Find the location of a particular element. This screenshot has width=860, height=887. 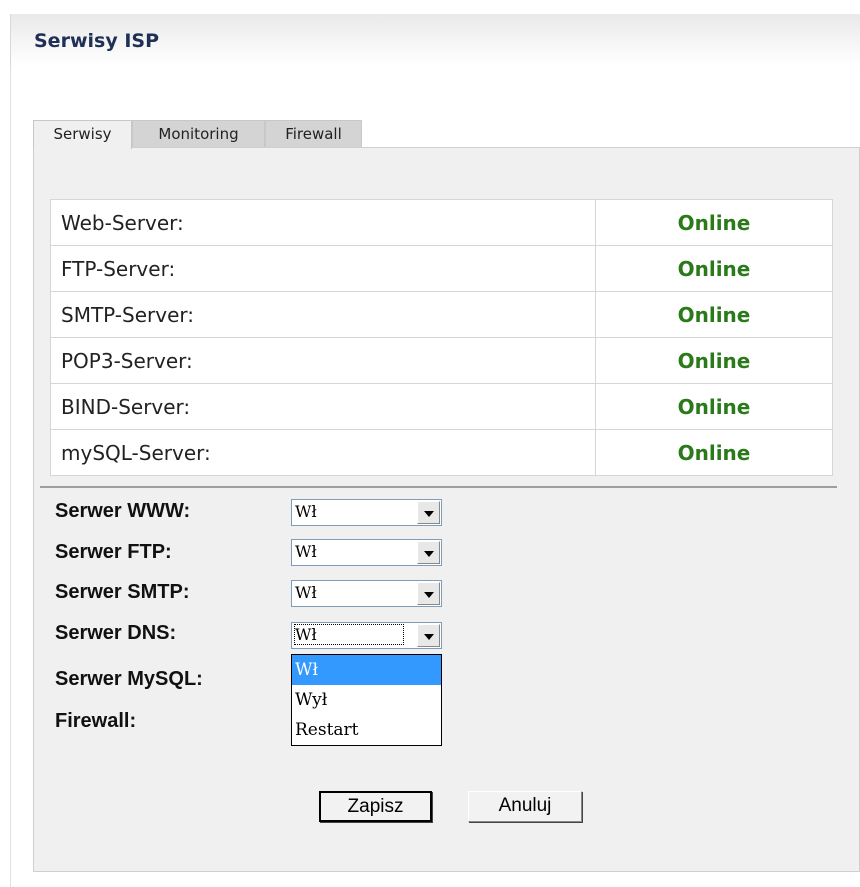

panel-header: Serwisy ISP is located at coordinates (435, 40).